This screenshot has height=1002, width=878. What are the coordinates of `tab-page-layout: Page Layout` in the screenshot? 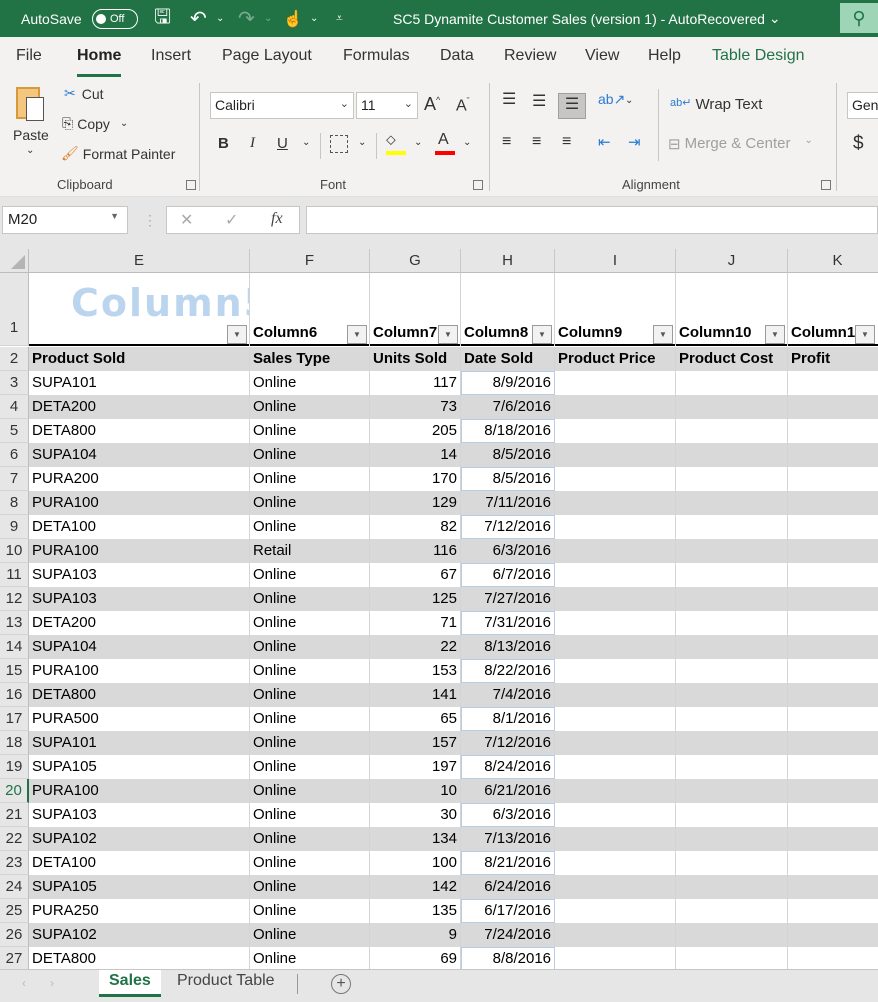 It's located at (267, 56).